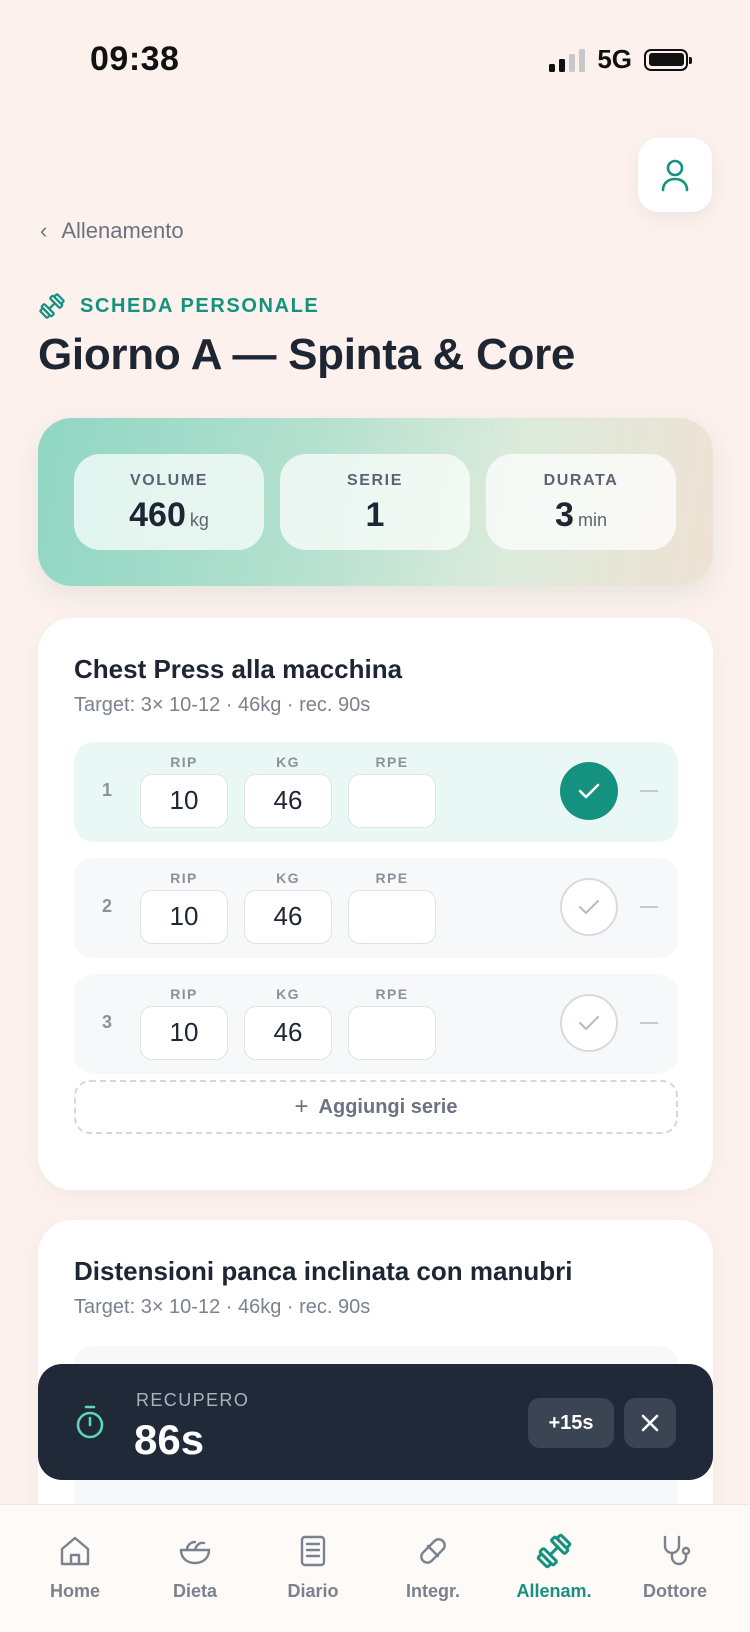  What do you see at coordinates (323, 1271) in the screenshot?
I see `exercise-name: Distensioni panca inclinata con manubri` at bounding box center [323, 1271].